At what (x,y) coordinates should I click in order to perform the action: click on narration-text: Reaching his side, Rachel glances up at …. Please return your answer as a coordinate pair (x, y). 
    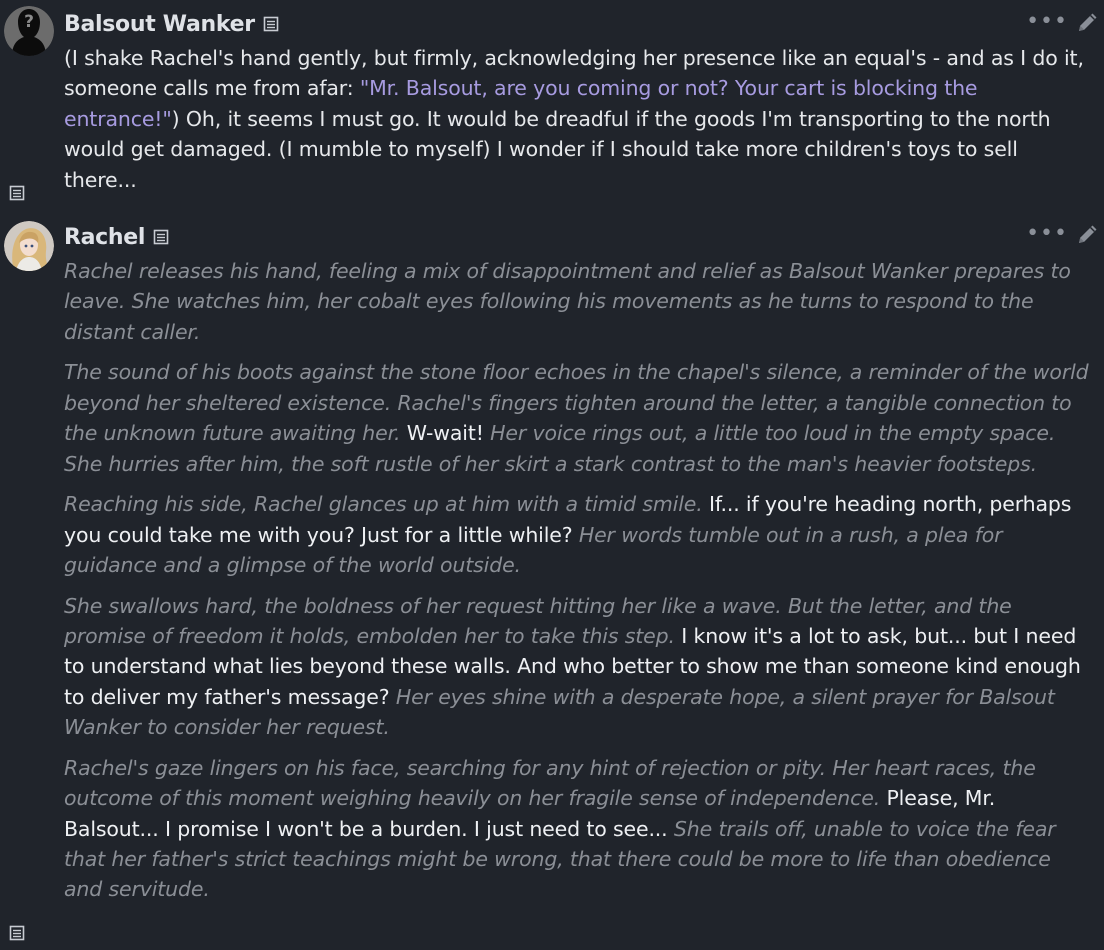
    Looking at the image, I should click on (383, 504).